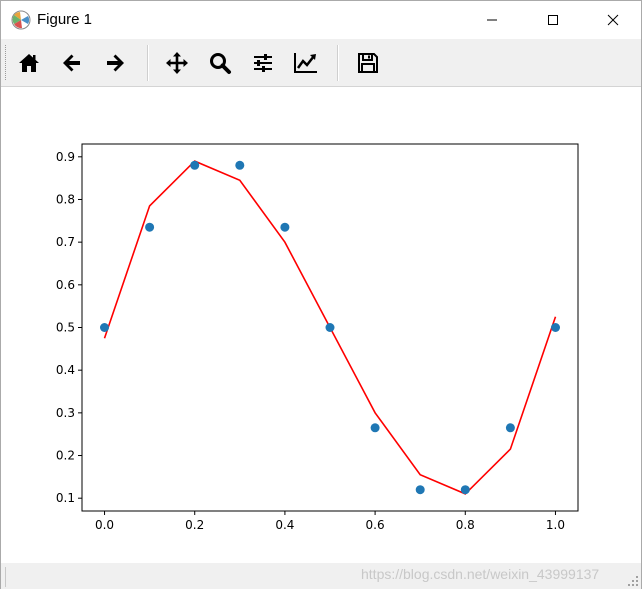 The image size is (642, 589). What do you see at coordinates (65, 456) in the screenshot?
I see `y-tick-label: 0.2` at bounding box center [65, 456].